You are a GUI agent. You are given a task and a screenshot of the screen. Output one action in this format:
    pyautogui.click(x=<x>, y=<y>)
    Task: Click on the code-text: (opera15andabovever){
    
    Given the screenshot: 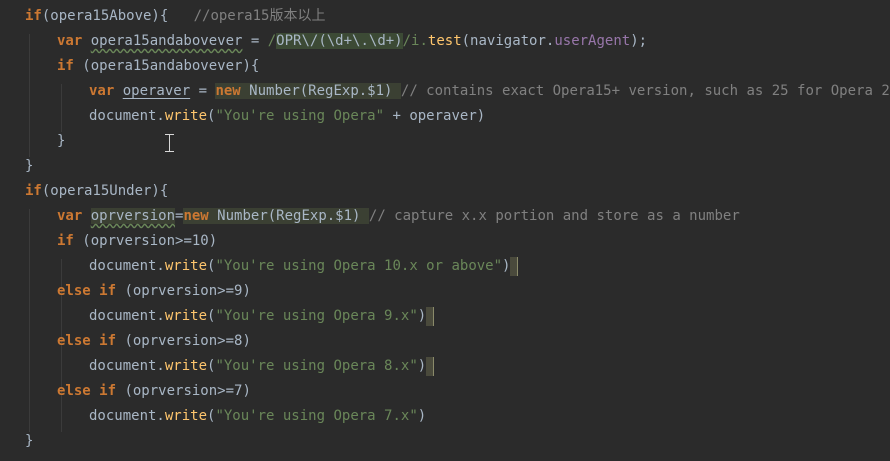 What is the action you would take?
    pyautogui.click(x=171, y=66)
    